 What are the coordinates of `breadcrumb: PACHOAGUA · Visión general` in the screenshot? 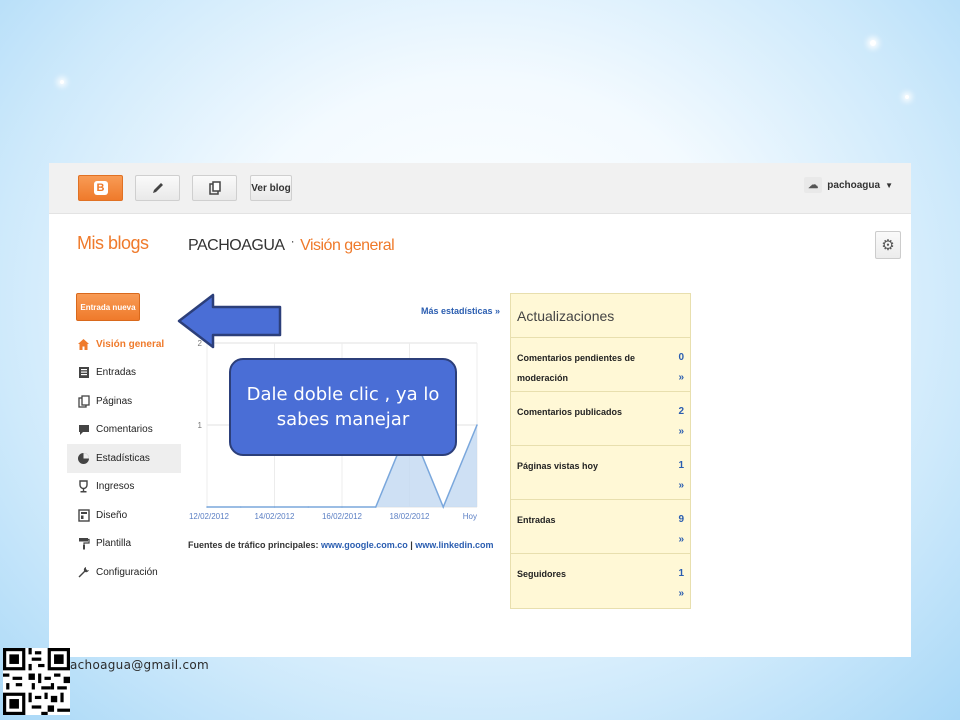 It's located at (291, 244).